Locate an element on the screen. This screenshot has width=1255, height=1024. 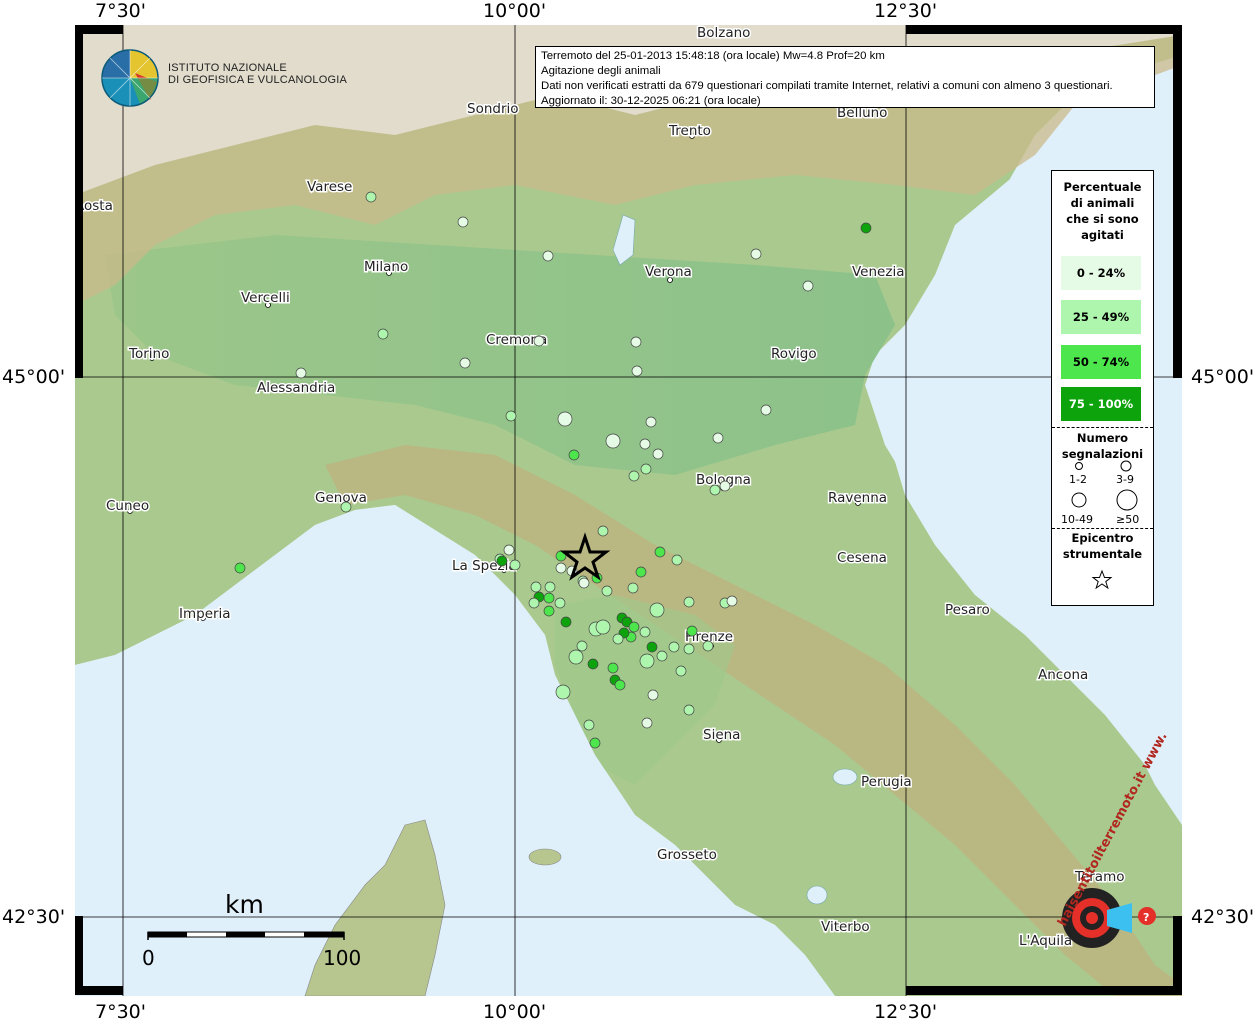
city-siena: Siena is located at coordinates (721, 735).